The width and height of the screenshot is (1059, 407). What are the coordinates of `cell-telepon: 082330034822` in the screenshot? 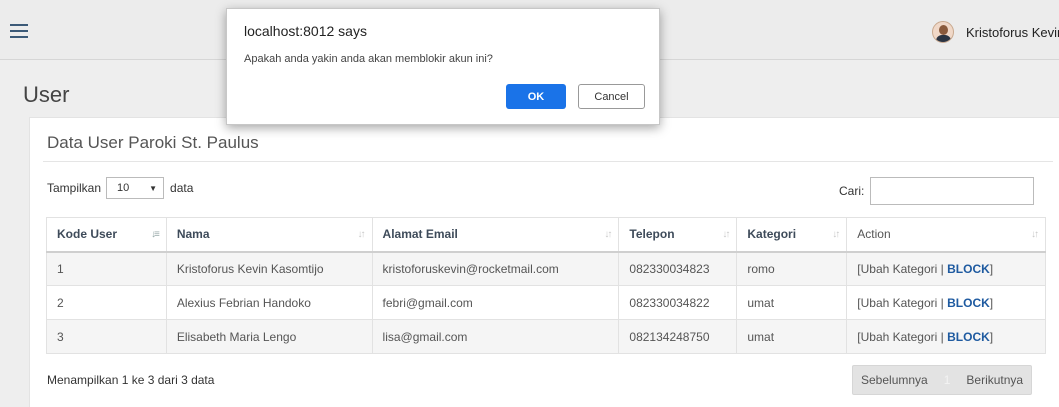 It's located at (678, 302).